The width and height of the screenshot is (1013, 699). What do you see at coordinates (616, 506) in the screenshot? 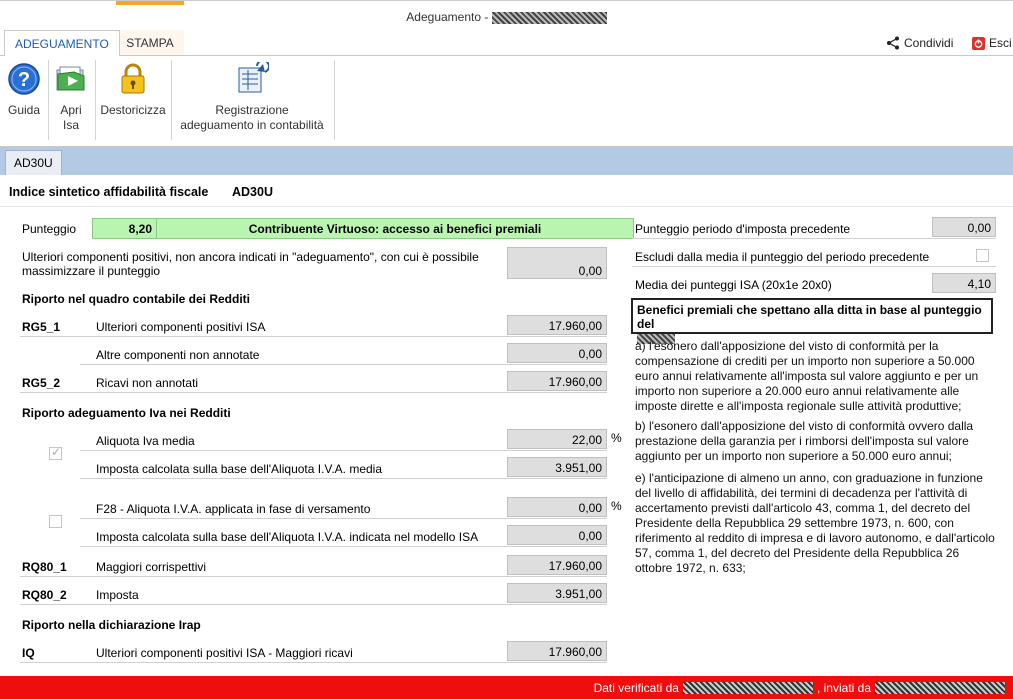
I see `f28-pct: %` at bounding box center [616, 506].